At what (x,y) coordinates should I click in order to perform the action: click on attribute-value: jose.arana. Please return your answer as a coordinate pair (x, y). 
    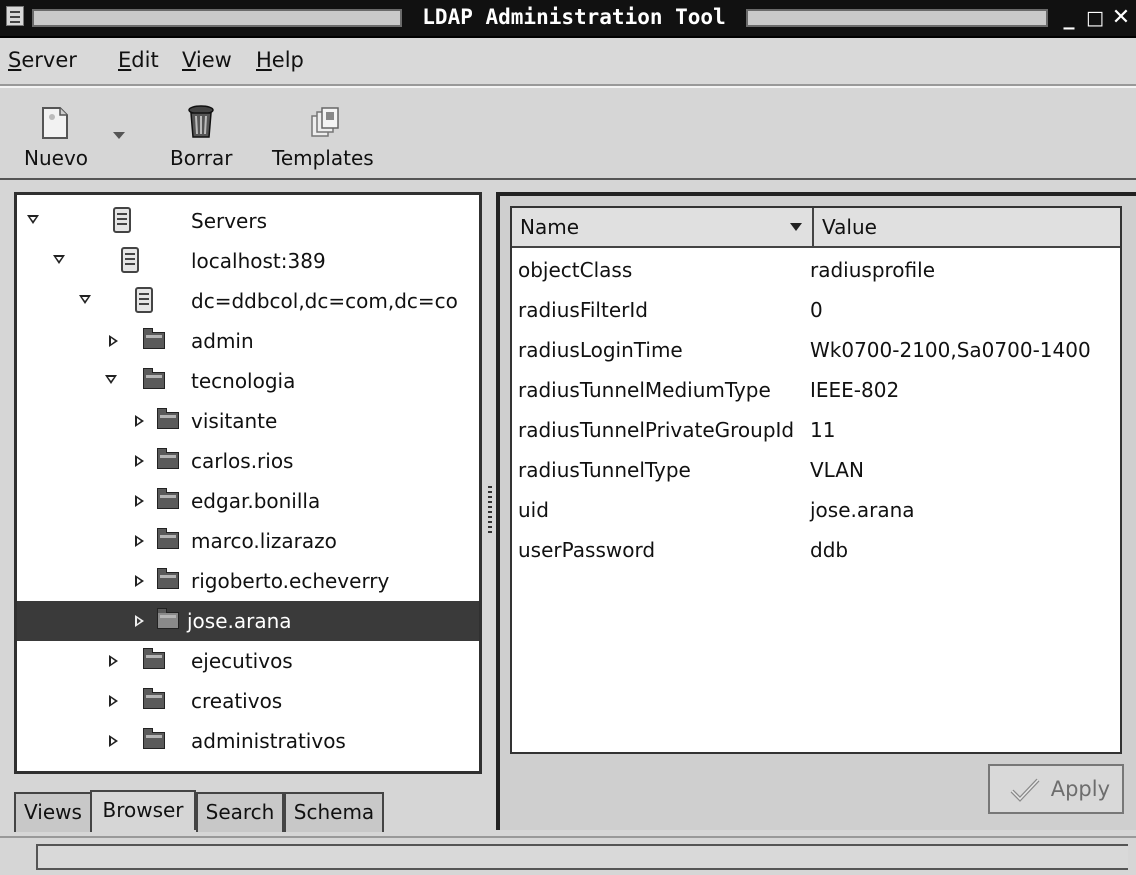
    Looking at the image, I should click on (862, 510).